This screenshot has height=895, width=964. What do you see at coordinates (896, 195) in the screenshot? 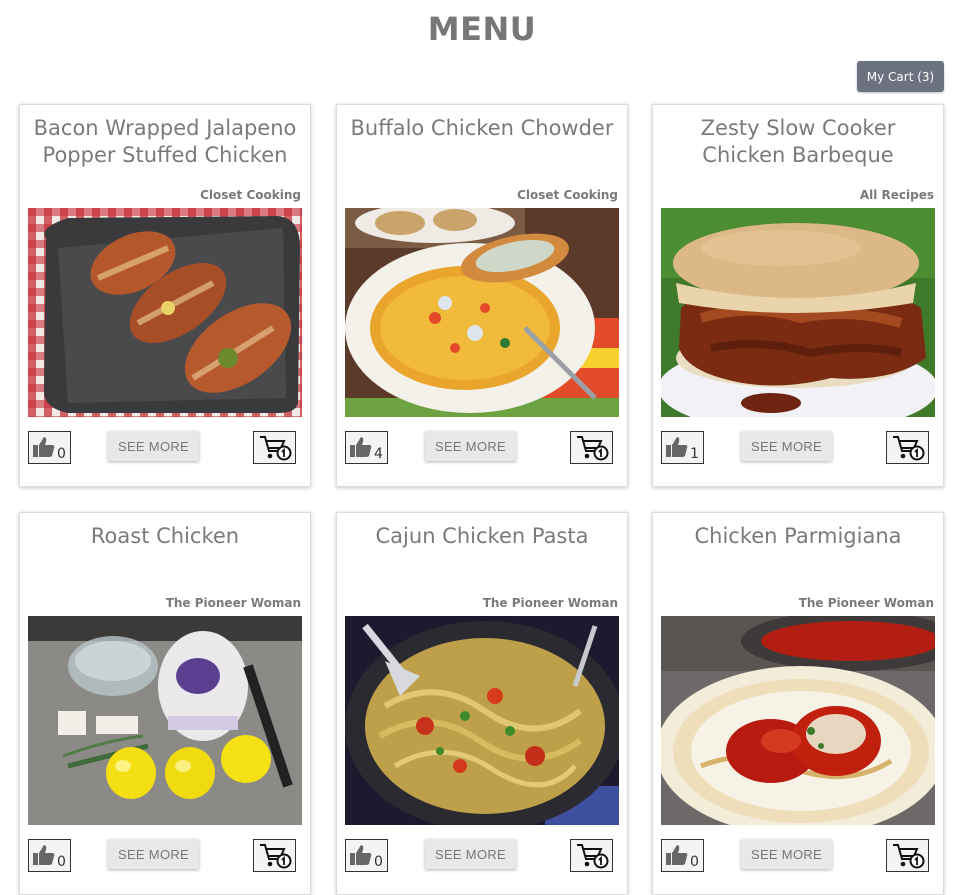
I see `recipe-source: All Recipes` at bounding box center [896, 195].